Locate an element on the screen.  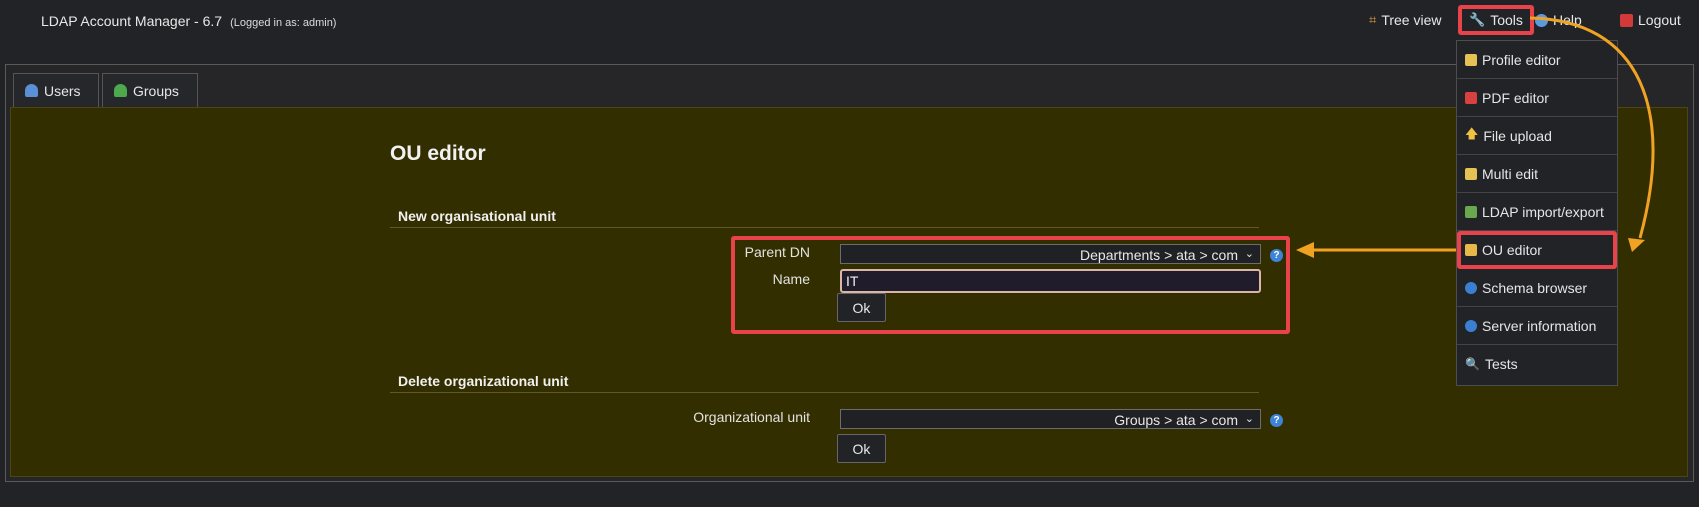
wrench-icon: 🔧 is located at coordinates (1477, 19).